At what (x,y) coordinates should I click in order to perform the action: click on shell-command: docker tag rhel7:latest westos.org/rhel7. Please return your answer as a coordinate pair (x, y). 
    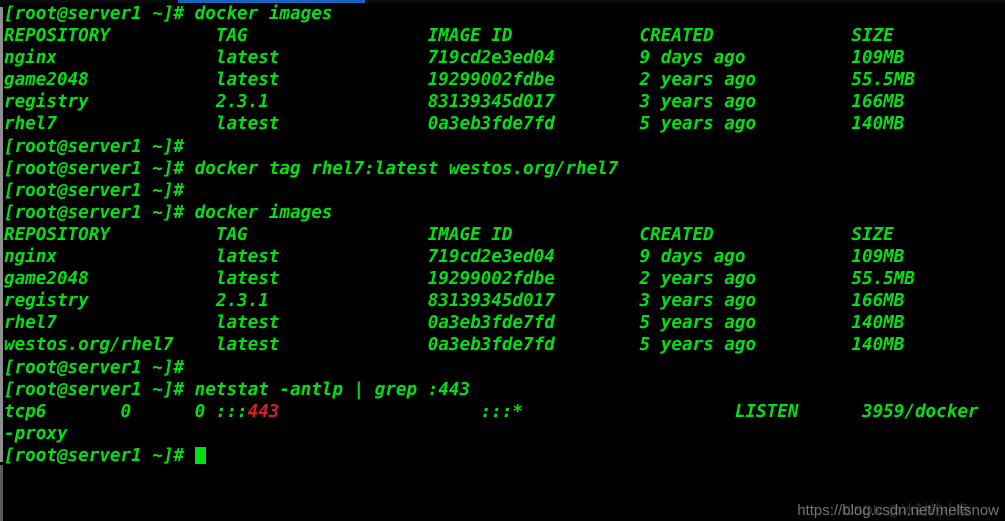
    Looking at the image, I should click on (406, 168).